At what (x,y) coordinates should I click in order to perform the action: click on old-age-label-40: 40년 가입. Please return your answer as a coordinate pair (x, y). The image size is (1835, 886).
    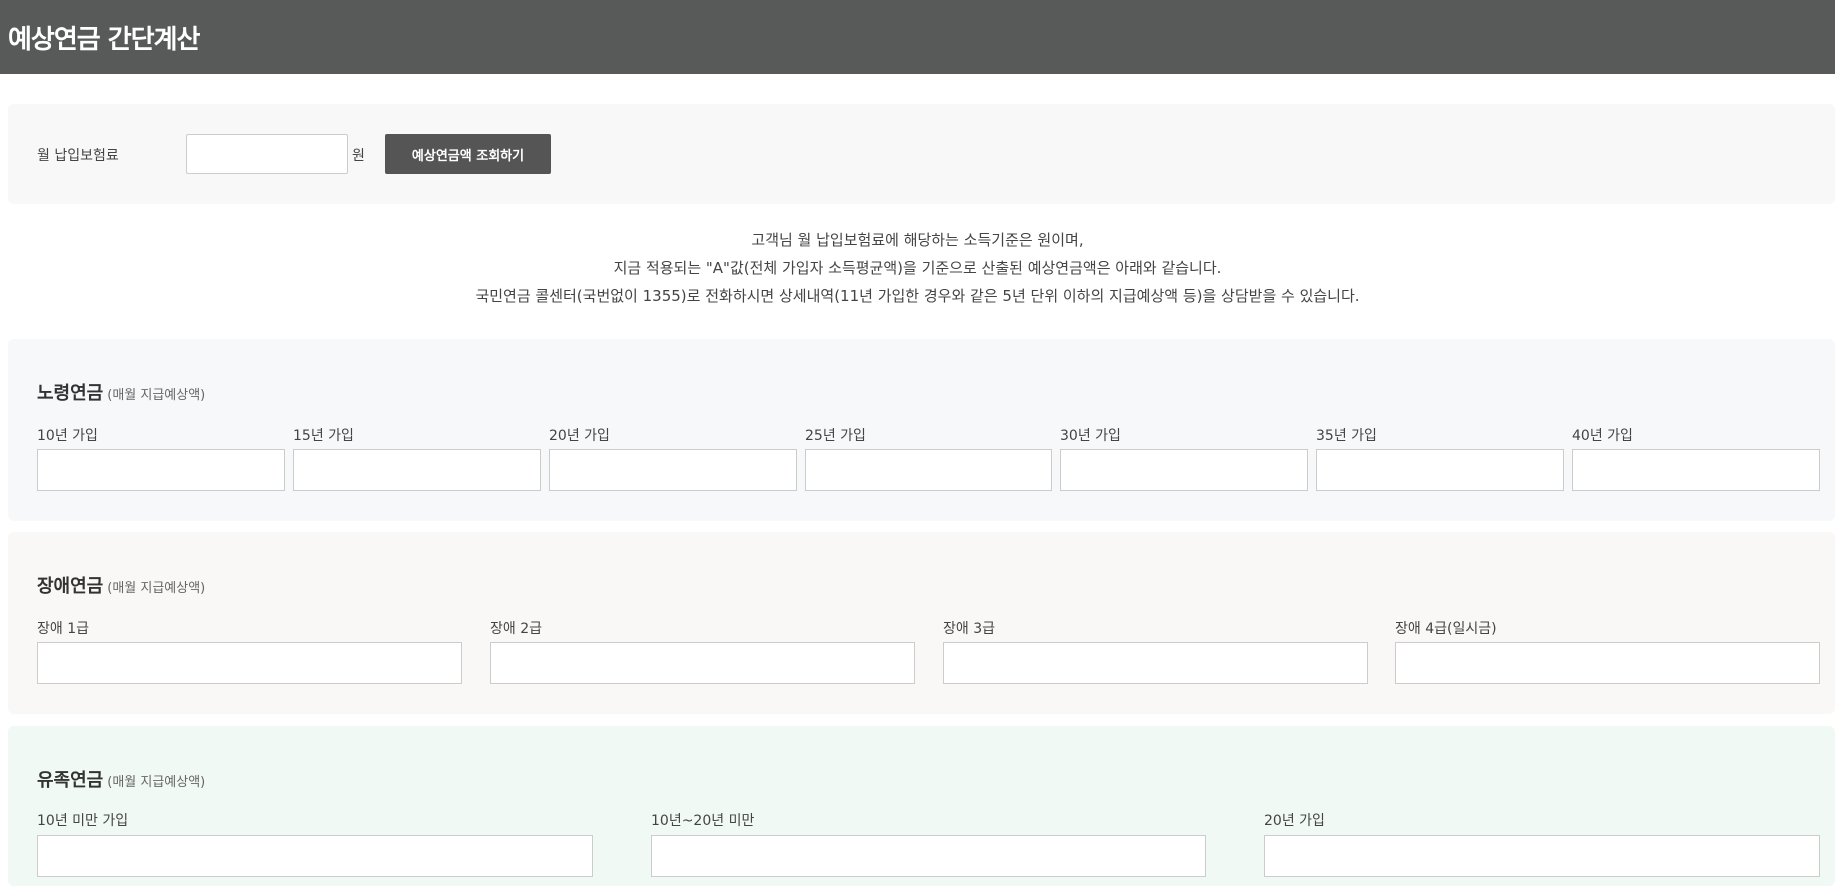
    Looking at the image, I should click on (1602, 436).